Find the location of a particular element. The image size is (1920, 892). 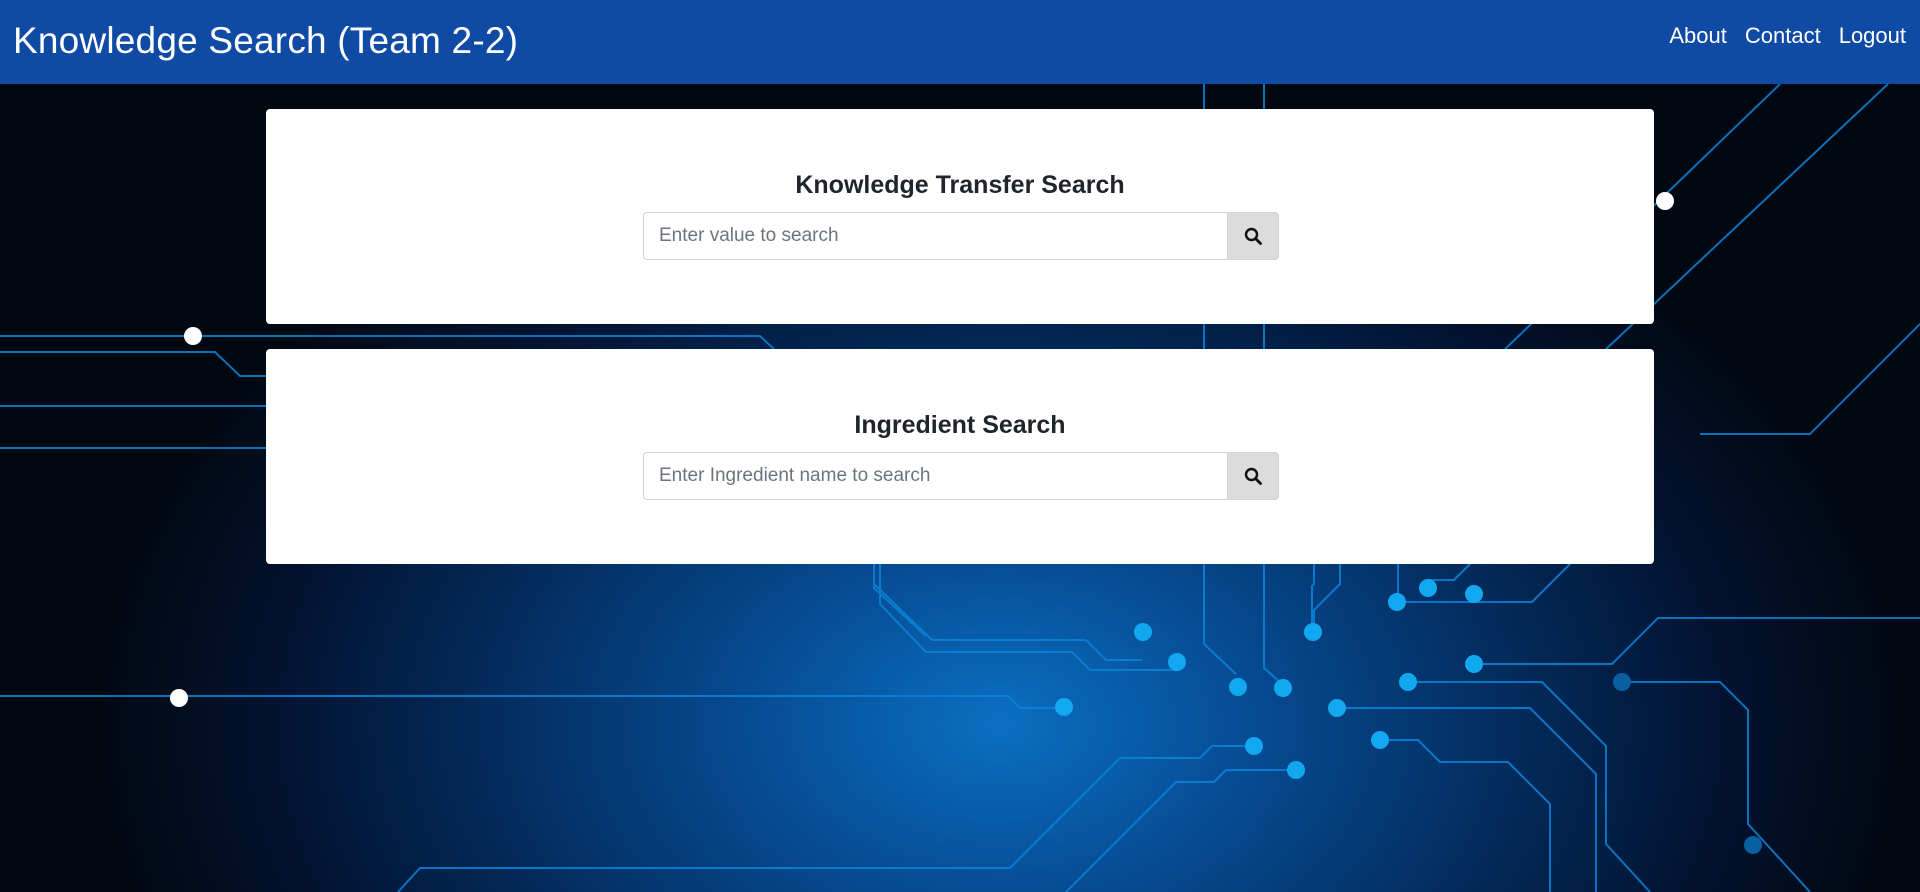

knowledge-search-title: Knowledge Transfer Search is located at coordinates (960, 185).